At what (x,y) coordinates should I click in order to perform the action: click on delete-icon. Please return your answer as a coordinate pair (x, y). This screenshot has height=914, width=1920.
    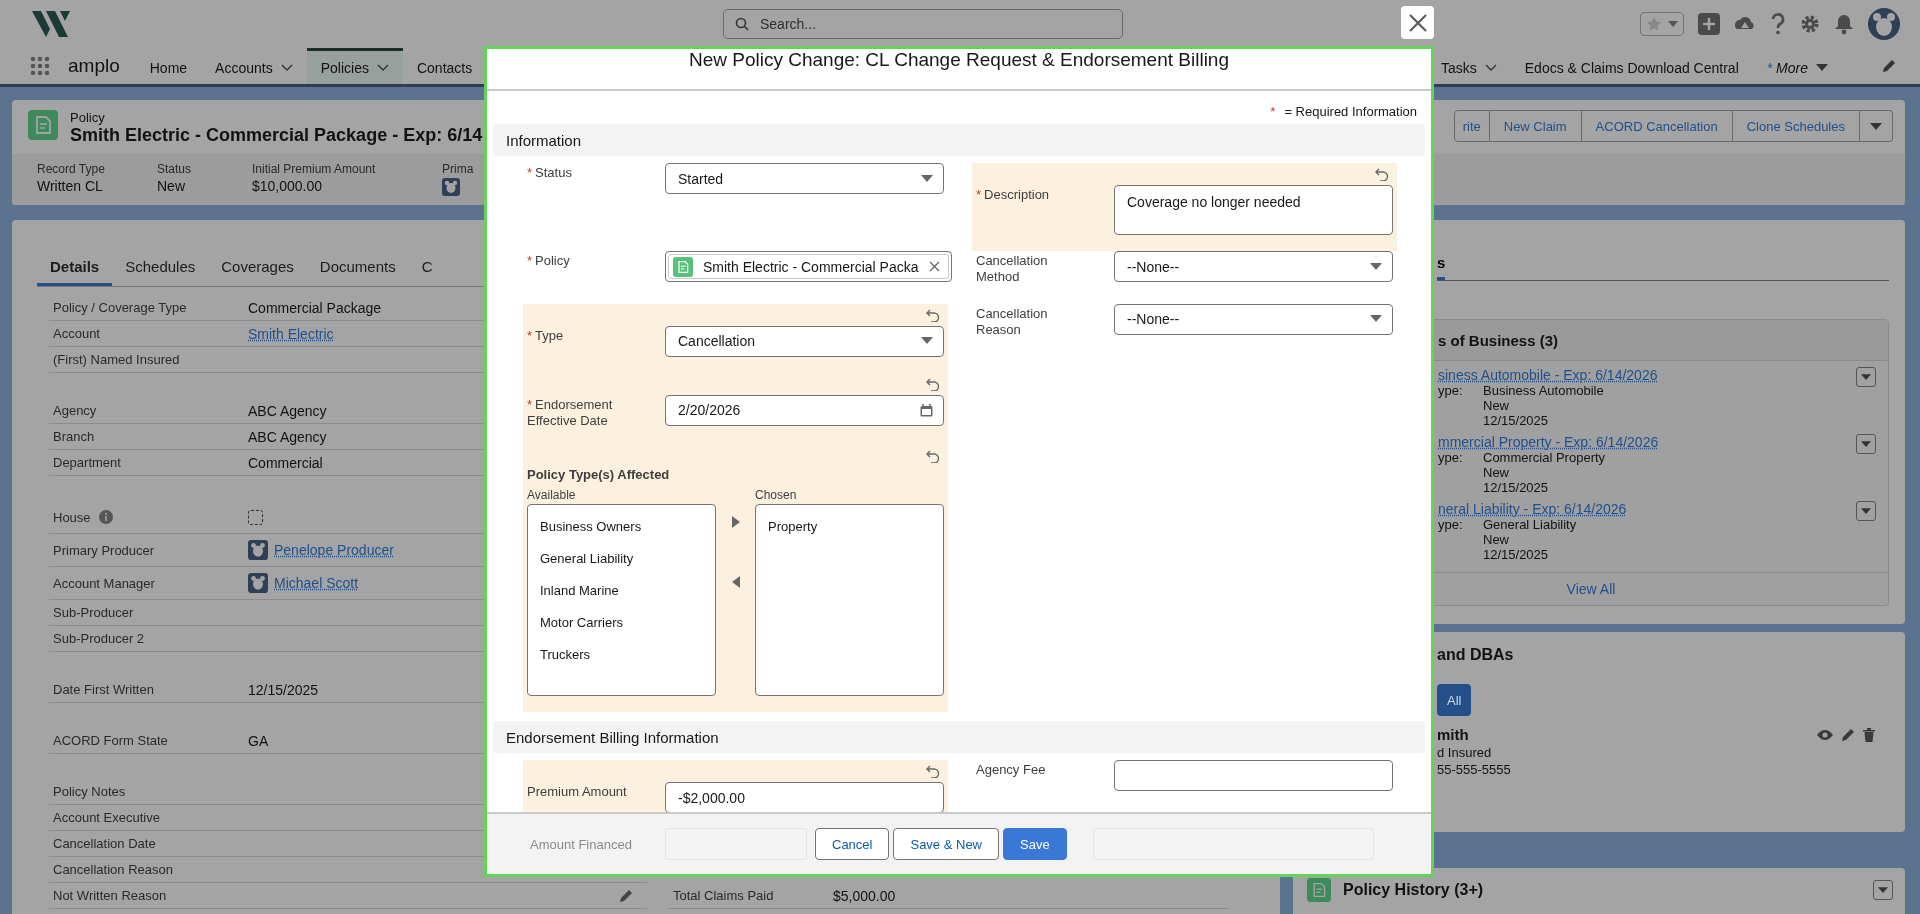
    Looking at the image, I should click on (1869, 735).